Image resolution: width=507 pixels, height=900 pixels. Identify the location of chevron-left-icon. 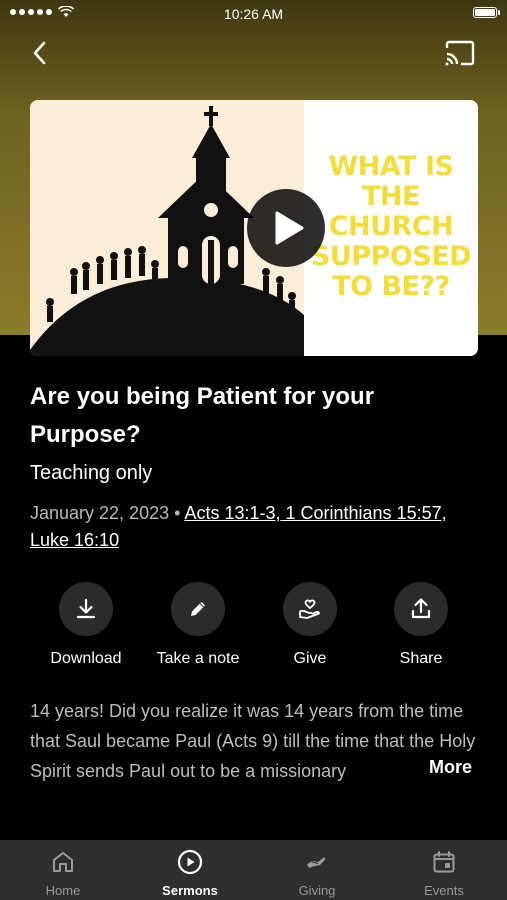
(39, 53).